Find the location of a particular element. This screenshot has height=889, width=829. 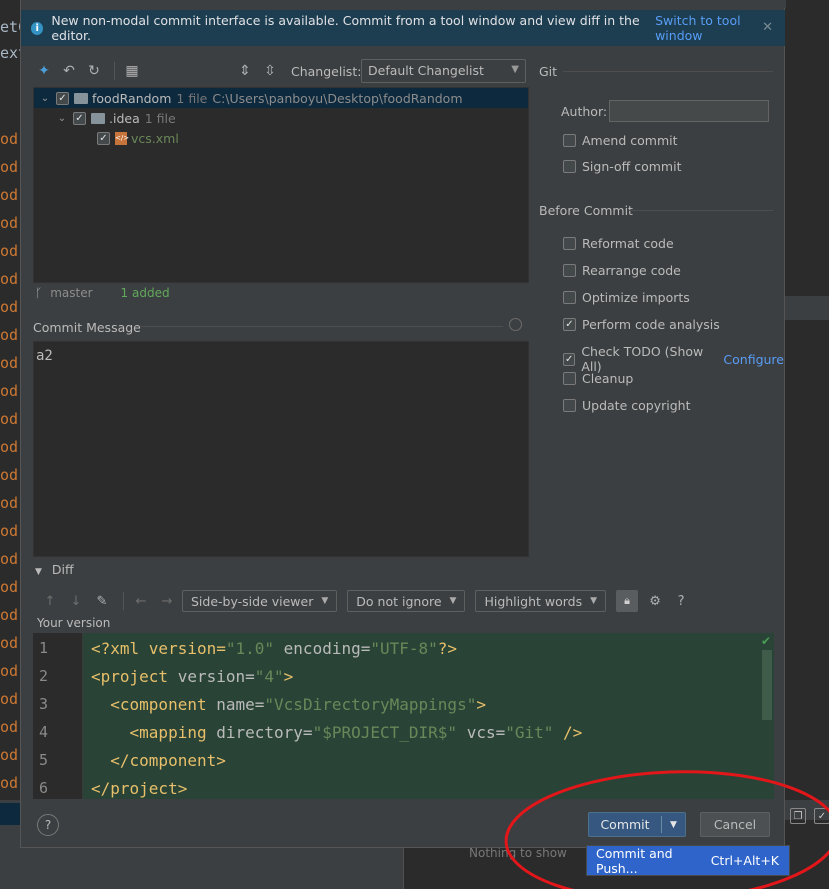

changelist-select: Default Changelist ▼ is located at coordinates (443, 71).